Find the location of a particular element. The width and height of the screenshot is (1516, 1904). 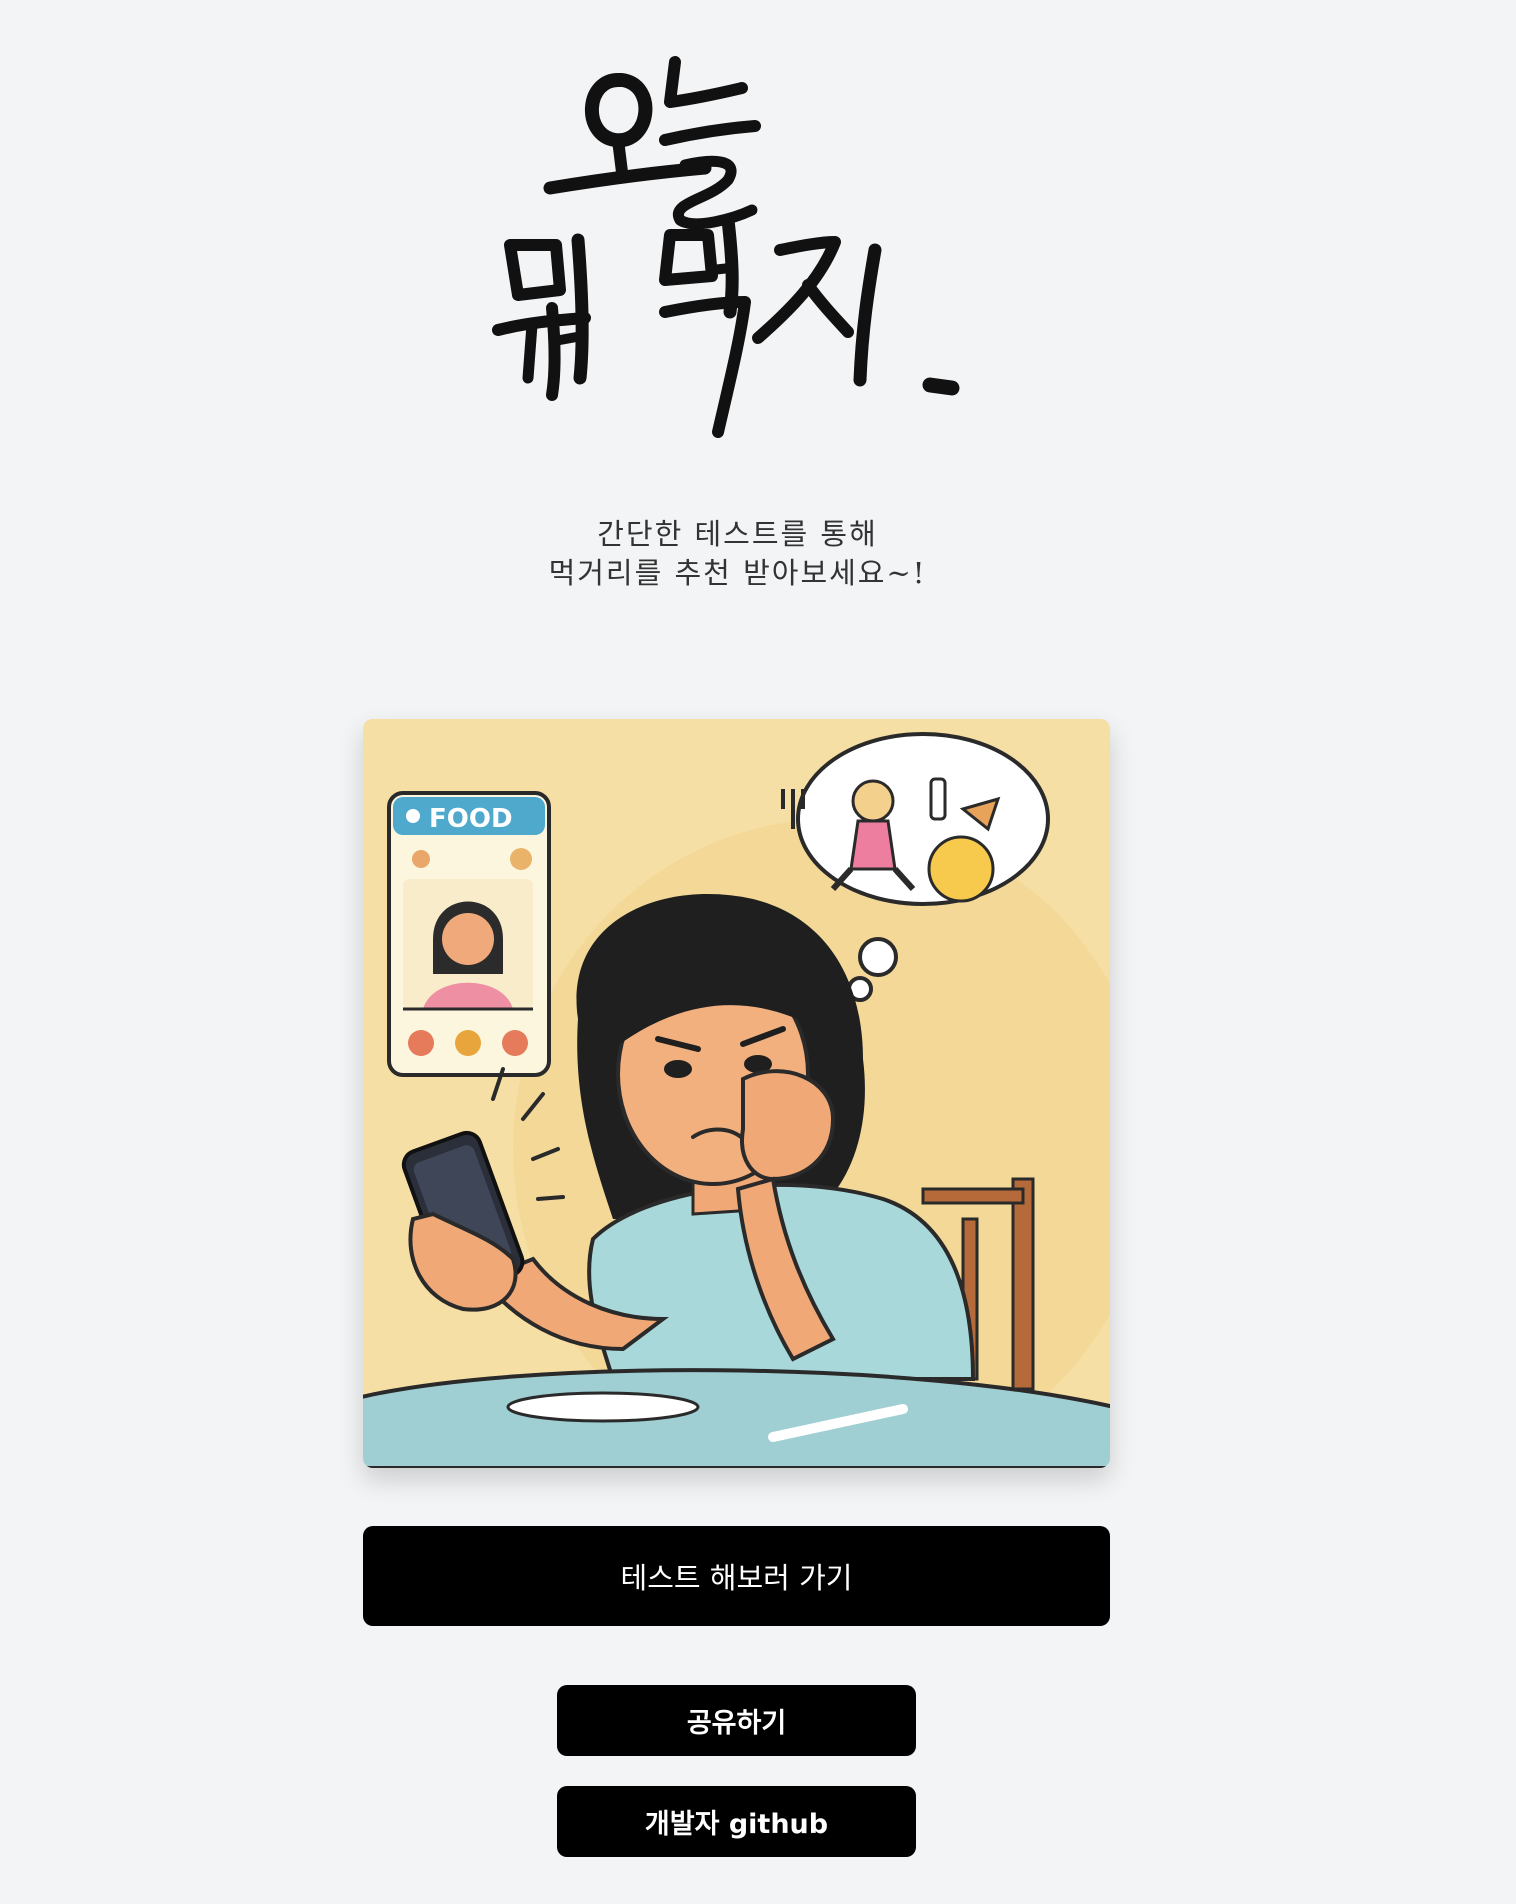

share-button: 공유하기 is located at coordinates (736, 1720).